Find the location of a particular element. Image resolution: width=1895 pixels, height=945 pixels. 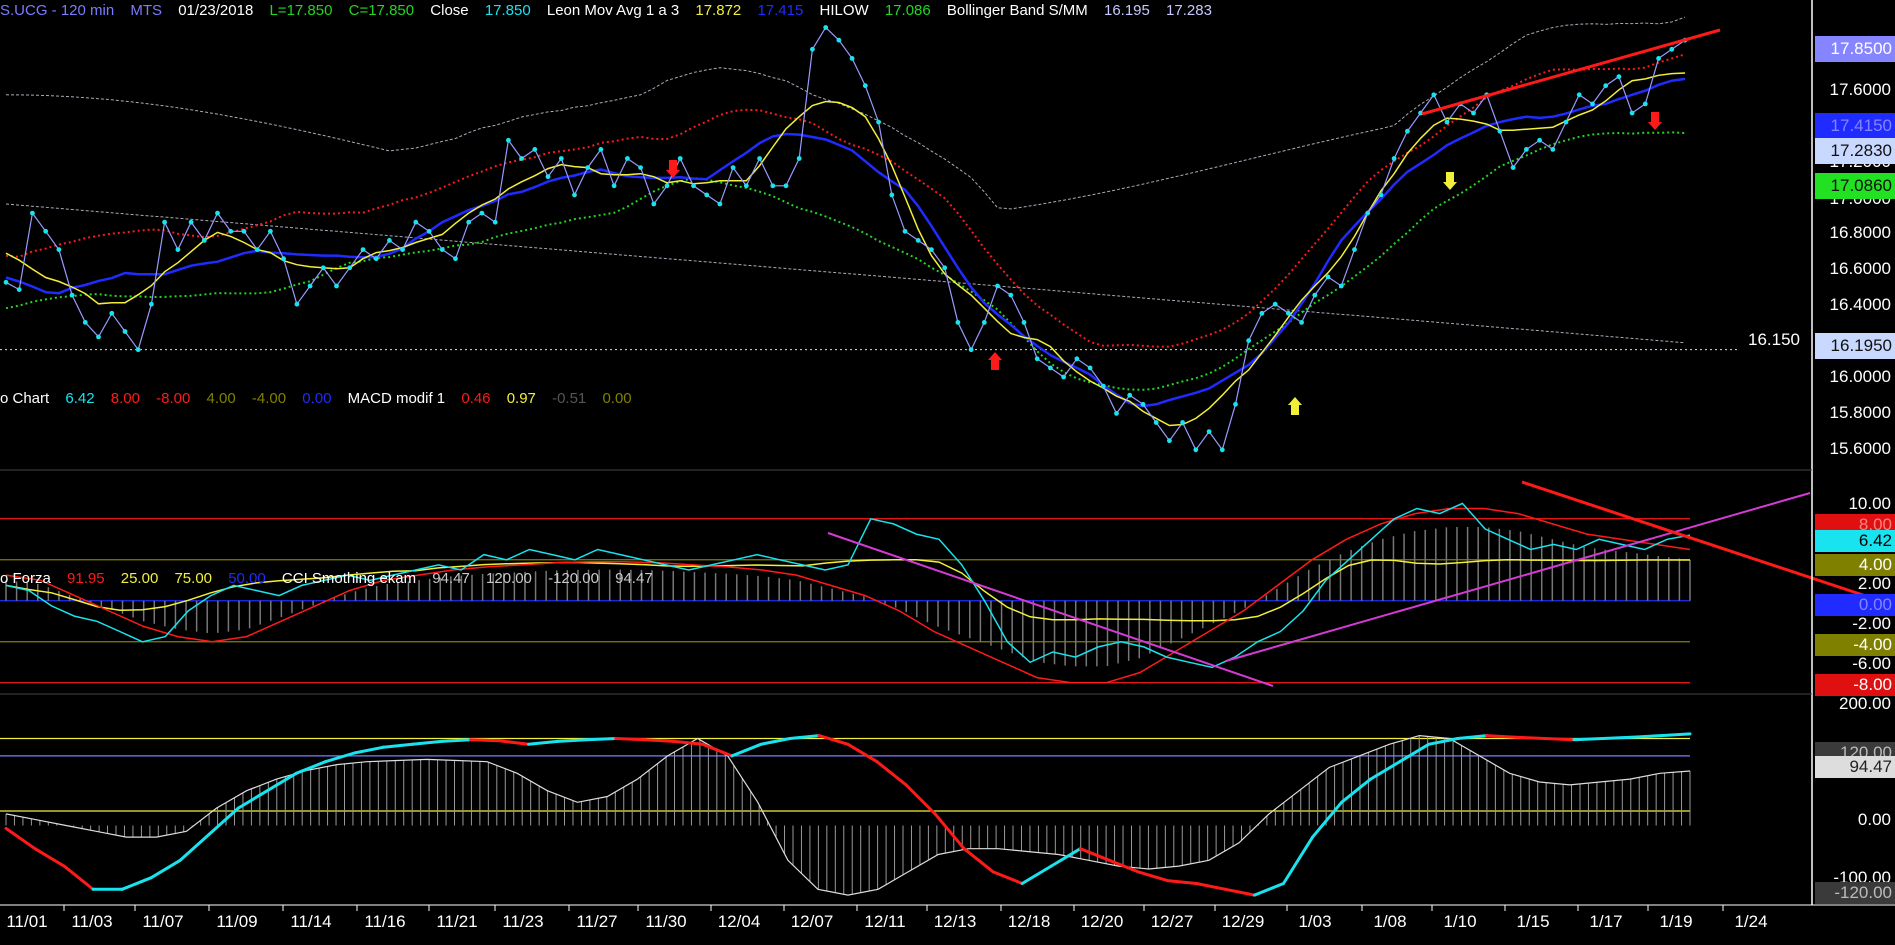

x-tick-label: 12/11 is located at coordinates (885, 921).